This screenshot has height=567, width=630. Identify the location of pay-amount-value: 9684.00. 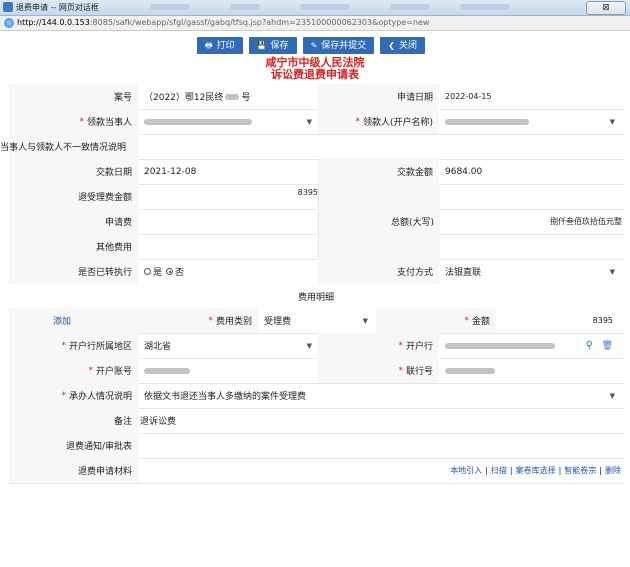
(464, 171).